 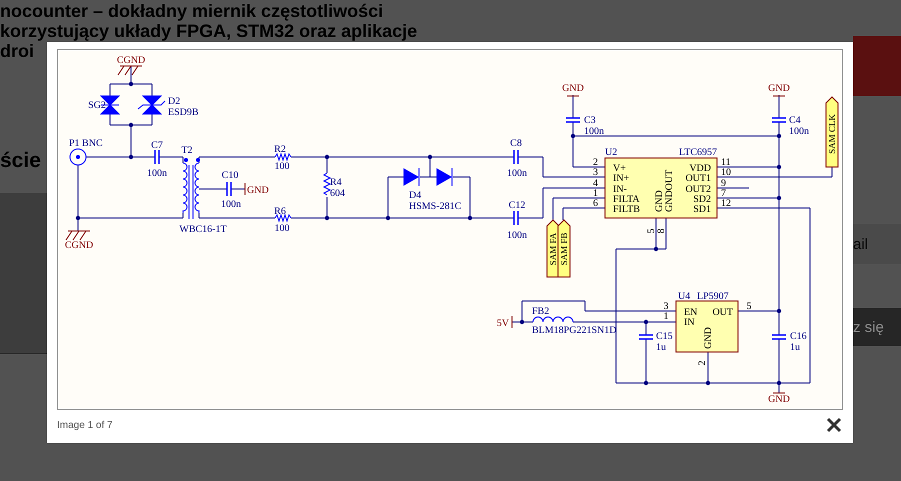 I want to click on image-counter: Image 1 of 7, so click(x=85, y=425).